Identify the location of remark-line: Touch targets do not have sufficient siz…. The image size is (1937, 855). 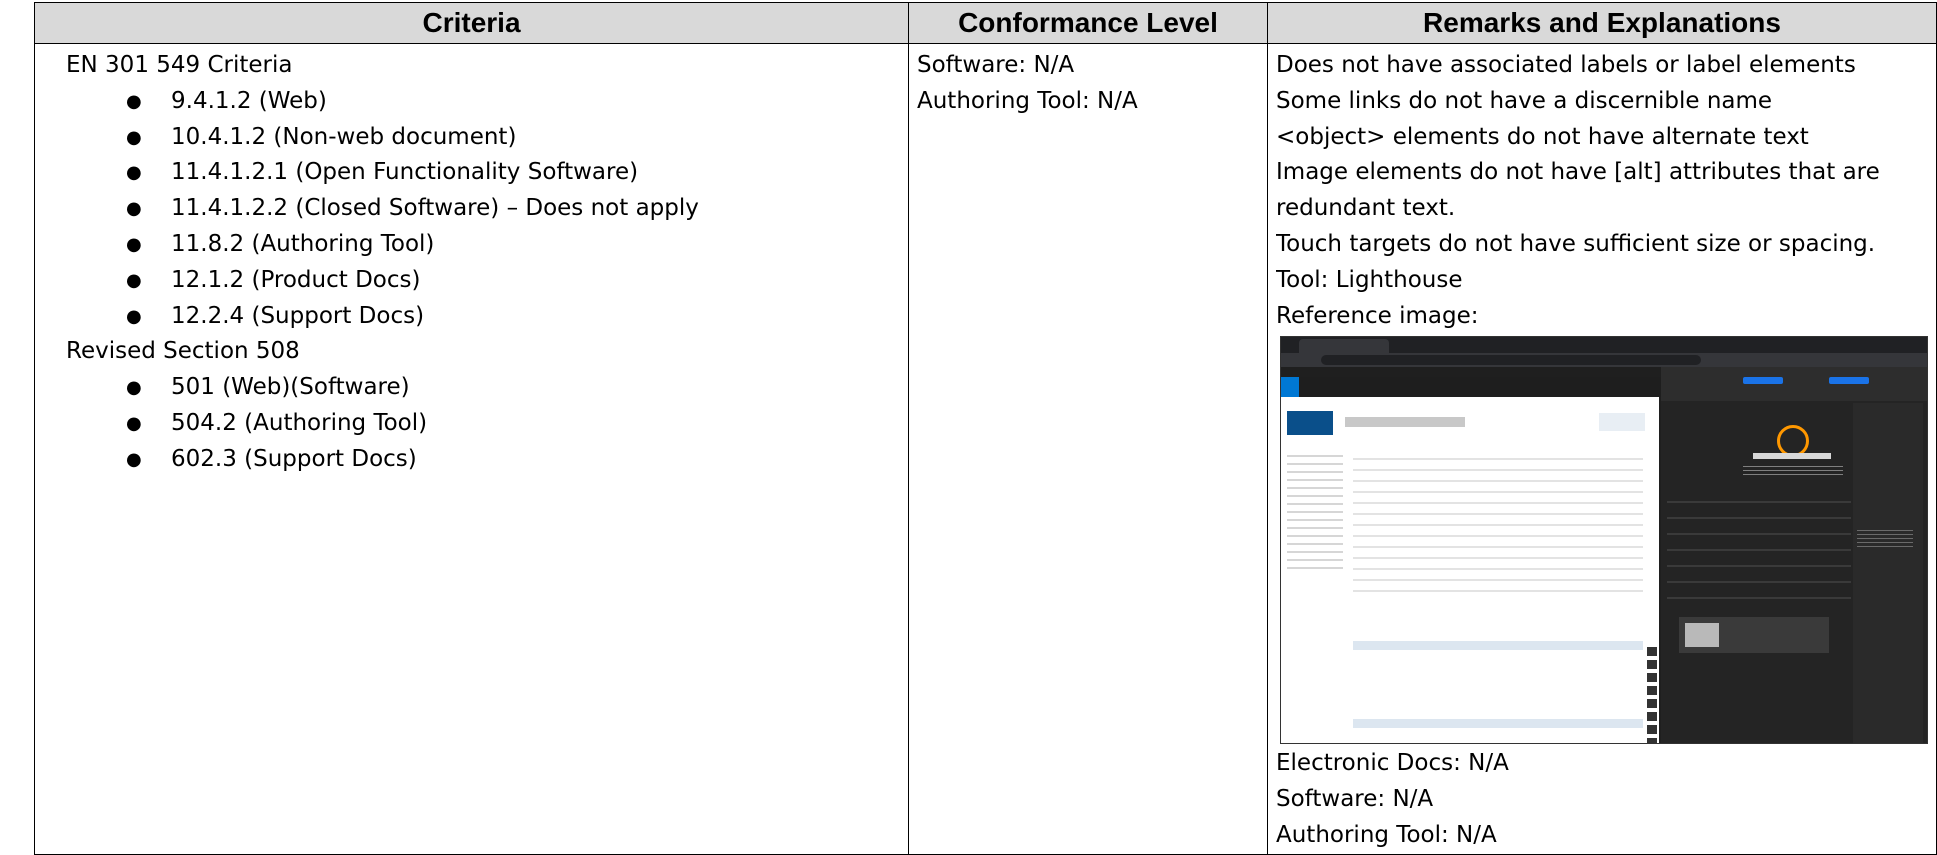
(1576, 243).